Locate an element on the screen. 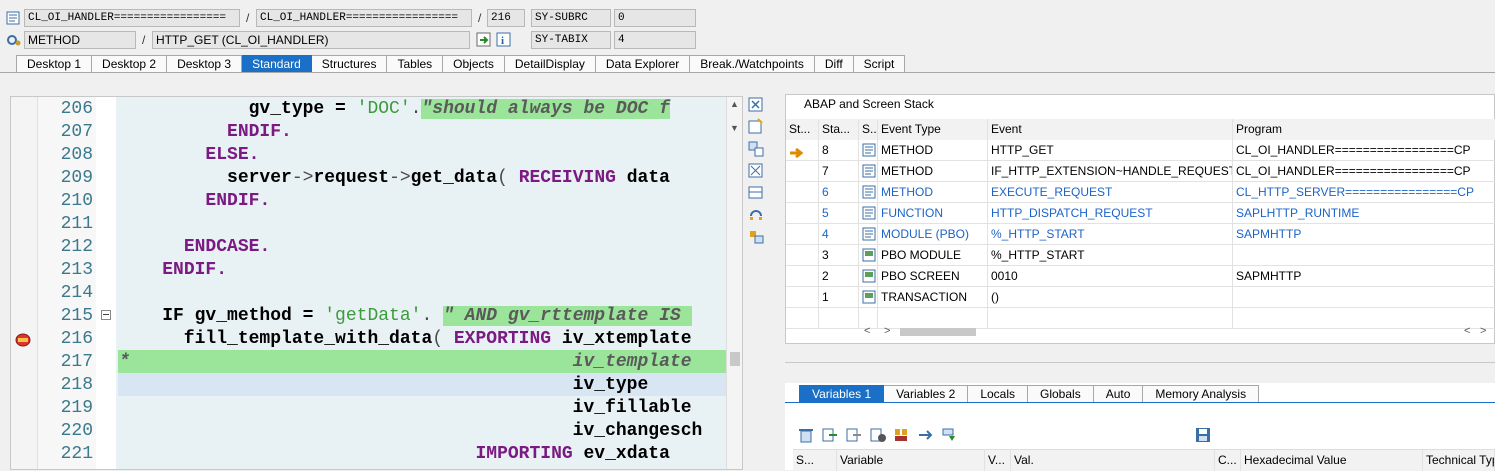  code-line: iv_type is located at coordinates (384, 385).